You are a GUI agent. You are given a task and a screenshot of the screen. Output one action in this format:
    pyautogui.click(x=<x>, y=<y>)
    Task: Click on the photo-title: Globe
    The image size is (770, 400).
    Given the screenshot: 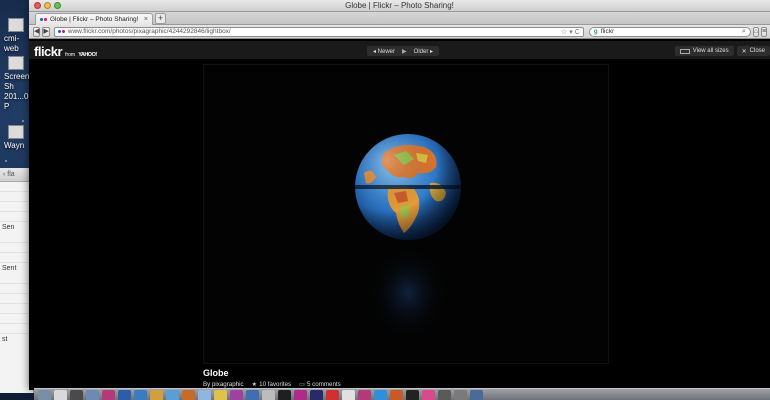 What is the action you would take?
    pyautogui.click(x=216, y=373)
    